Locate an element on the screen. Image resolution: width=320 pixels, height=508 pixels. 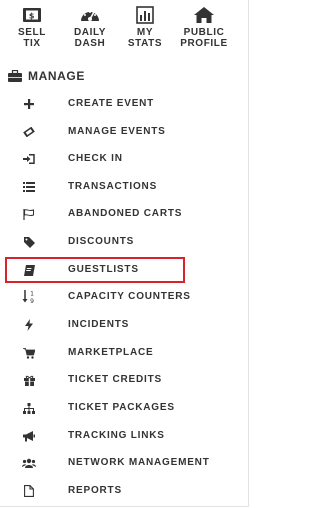
menu-item-label: CREATE EVENT is located at coordinates (111, 103).